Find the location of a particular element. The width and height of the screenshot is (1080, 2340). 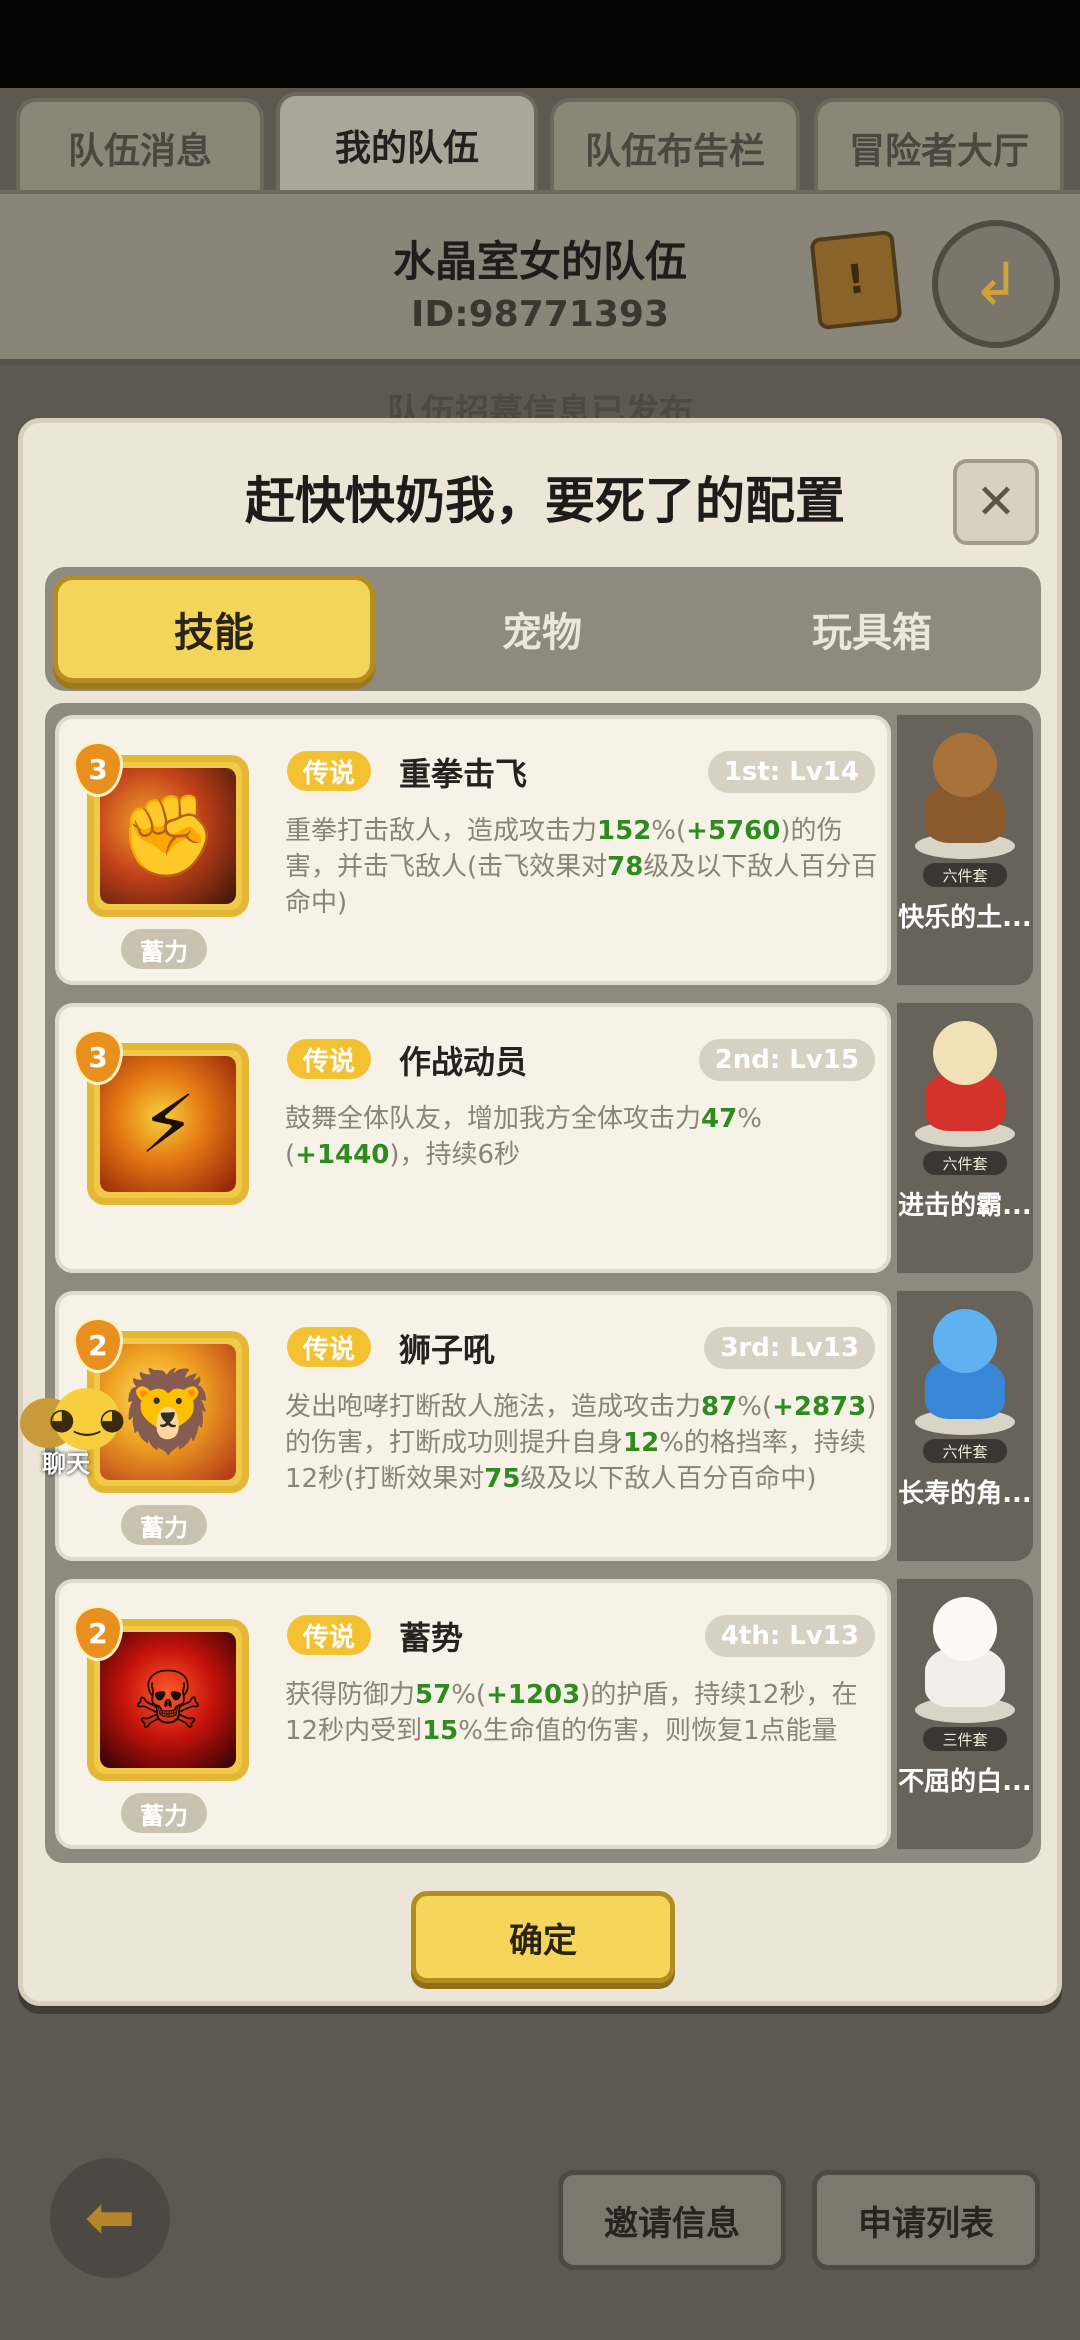

tab-toybox: 玩具箱 is located at coordinates (872, 629).